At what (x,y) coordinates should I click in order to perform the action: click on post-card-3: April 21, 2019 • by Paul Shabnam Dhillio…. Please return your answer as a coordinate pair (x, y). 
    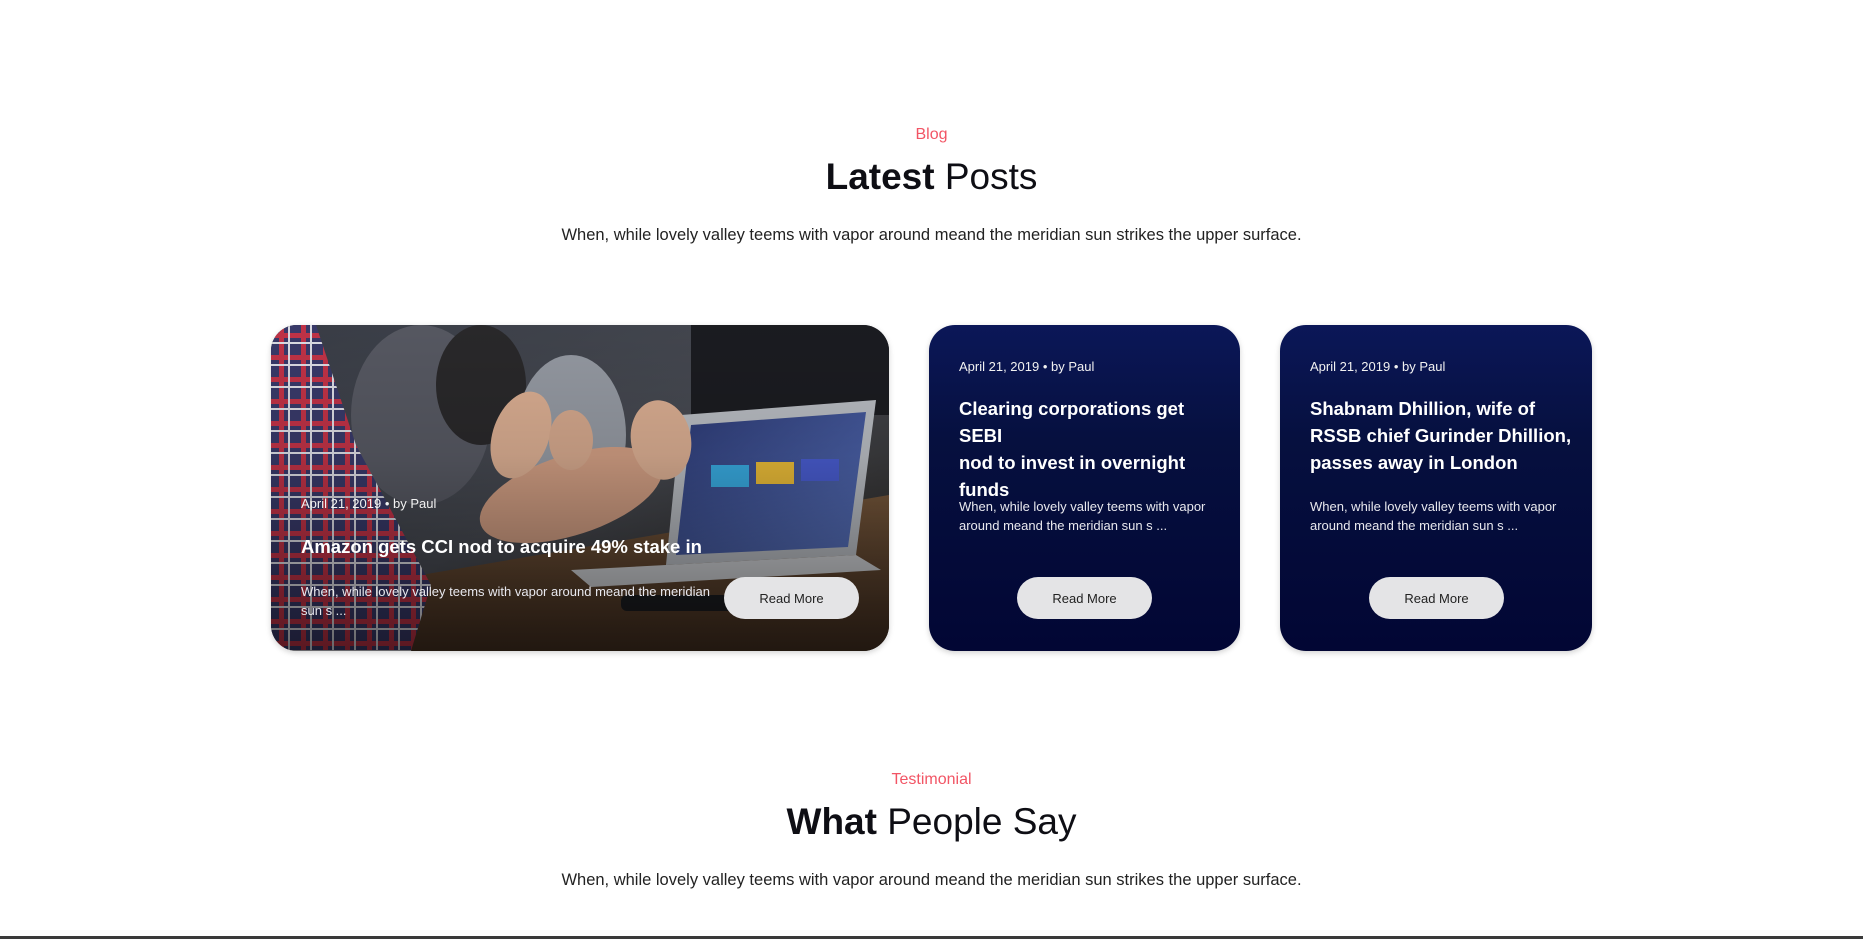
    Looking at the image, I should click on (1436, 488).